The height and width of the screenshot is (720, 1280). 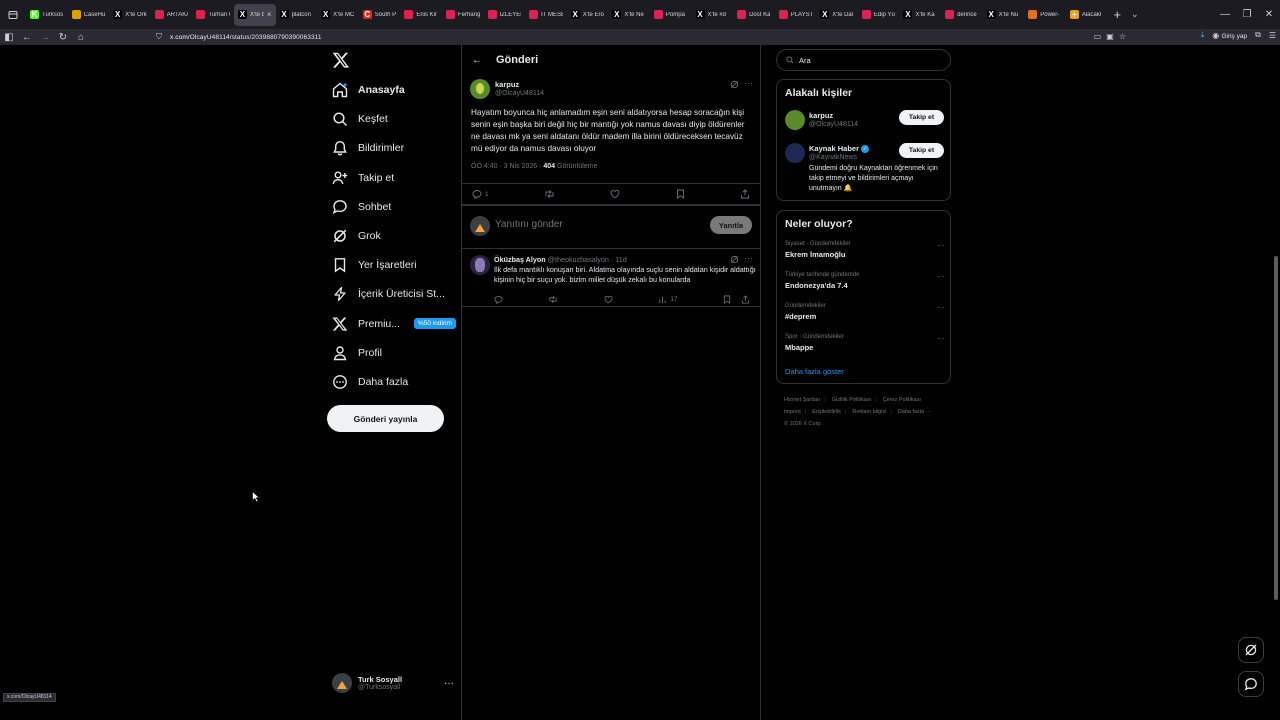 What do you see at coordinates (920, 15) in the screenshot?
I see `browser-tab: X X'te Ka` at bounding box center [920, 15].